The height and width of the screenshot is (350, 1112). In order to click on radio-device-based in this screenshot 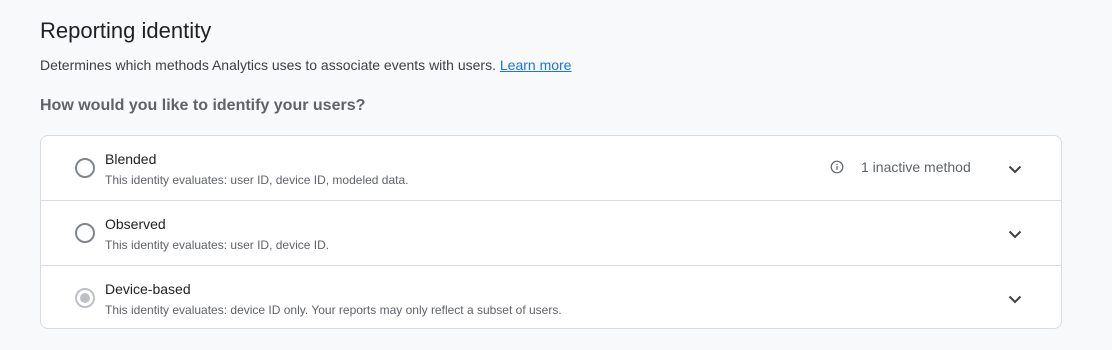, I will do `click(85, 298)`.